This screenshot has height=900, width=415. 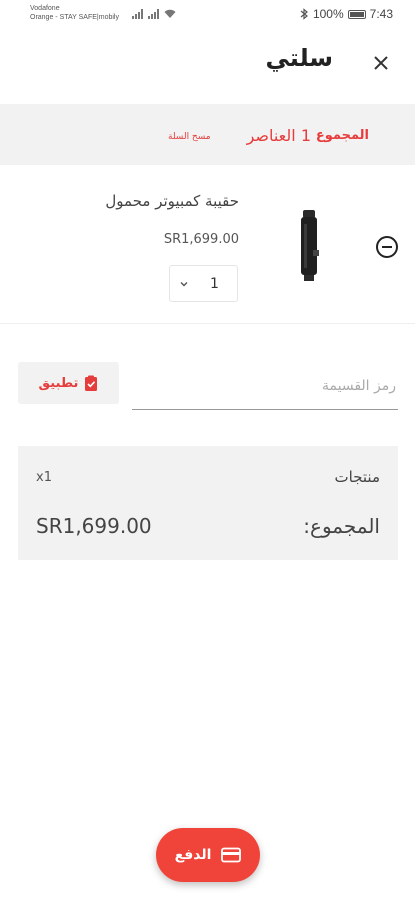 I want to click on apply-coupon-button: تطبيق, so click(x=68, y=383).